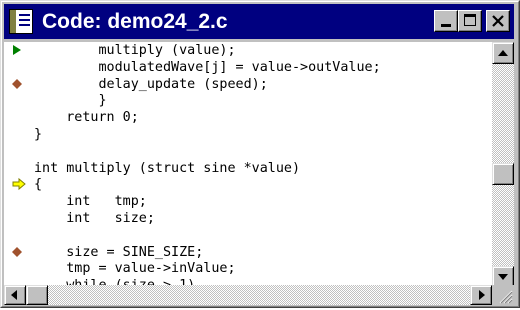 The height and width of the screenshot is (310, 520). I want to click on return-arrow-icon, so click(19, 184).